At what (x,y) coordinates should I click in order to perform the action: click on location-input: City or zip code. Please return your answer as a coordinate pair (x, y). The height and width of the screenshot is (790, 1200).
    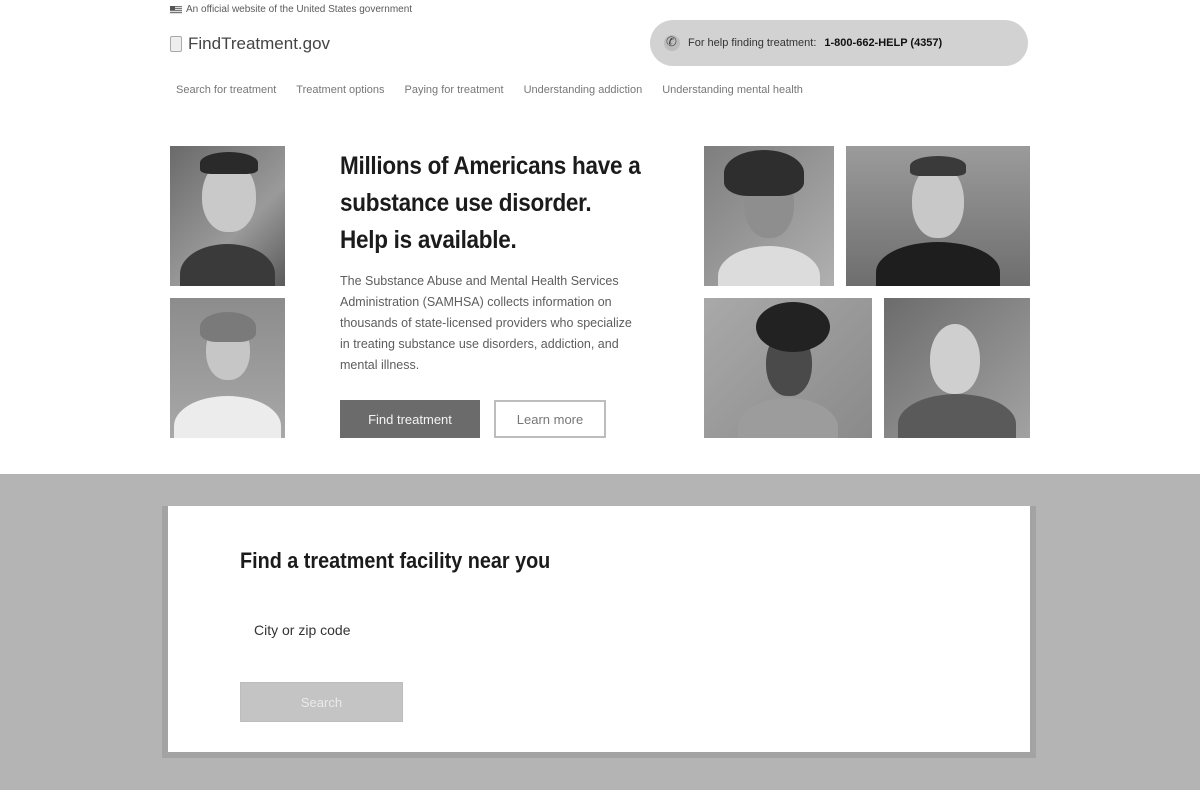
    Looking at the image, I should click on (302, 630).